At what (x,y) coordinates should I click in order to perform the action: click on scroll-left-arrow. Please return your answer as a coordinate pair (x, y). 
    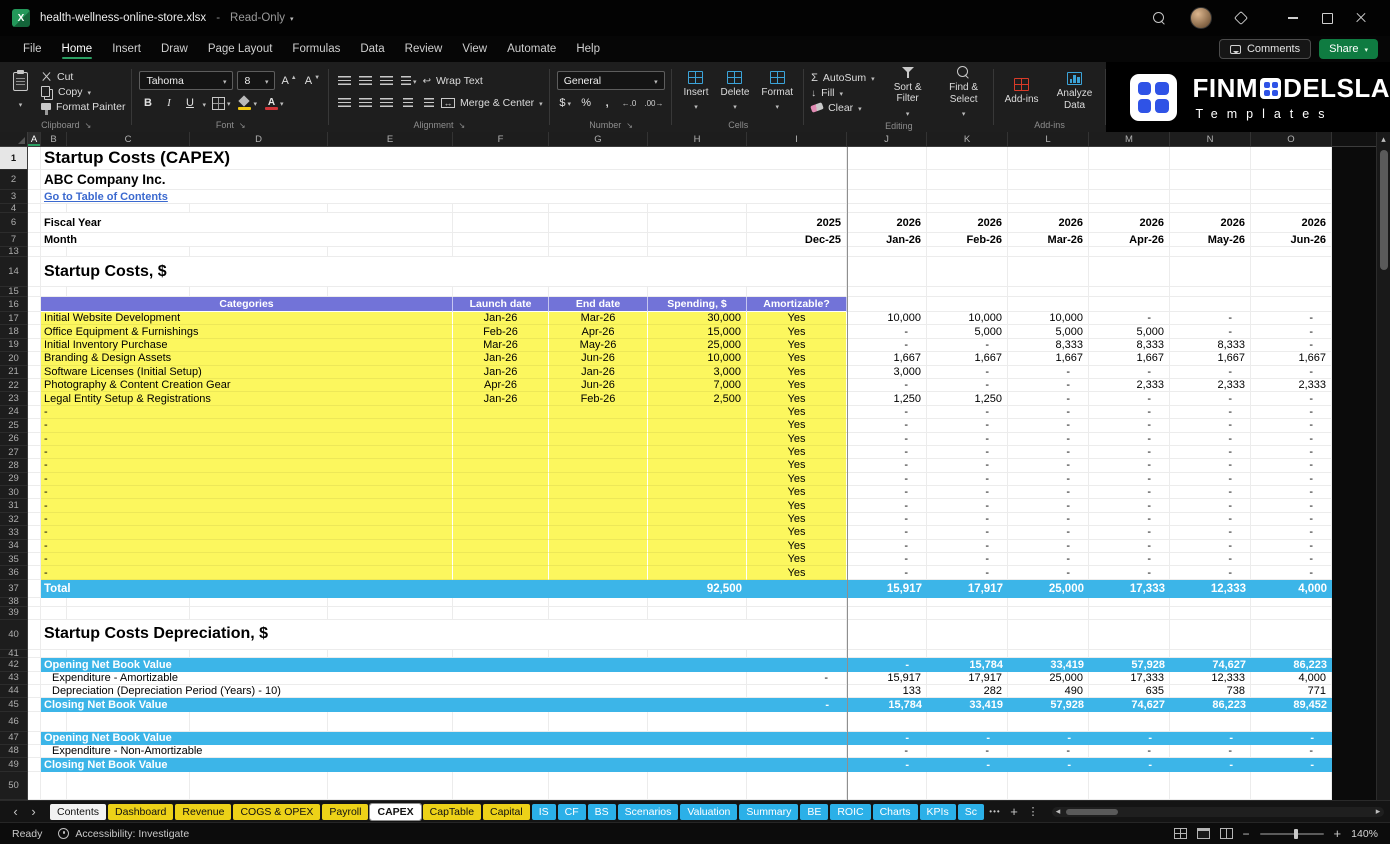
    Looking at the image, I should click on (1058, 811).